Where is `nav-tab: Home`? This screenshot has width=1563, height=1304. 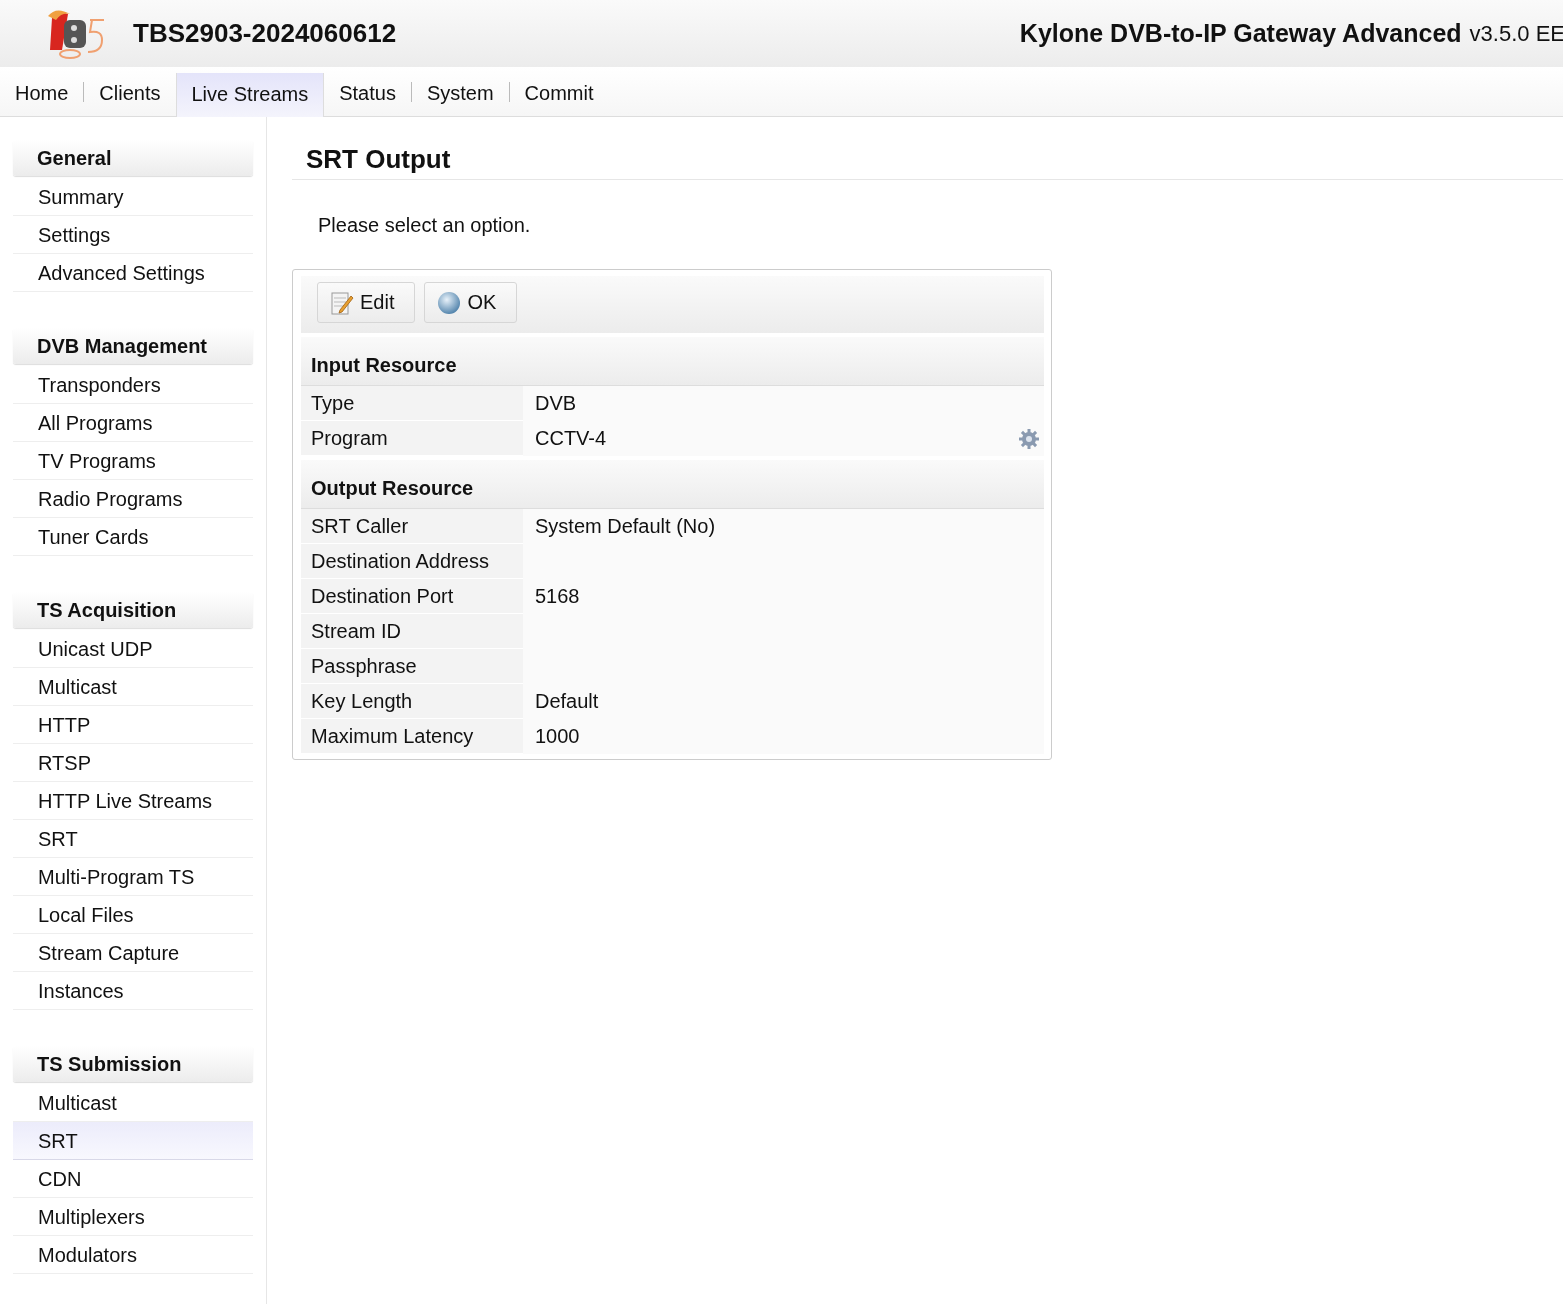 nav-tab: Home is located at coordinates (42, 91).